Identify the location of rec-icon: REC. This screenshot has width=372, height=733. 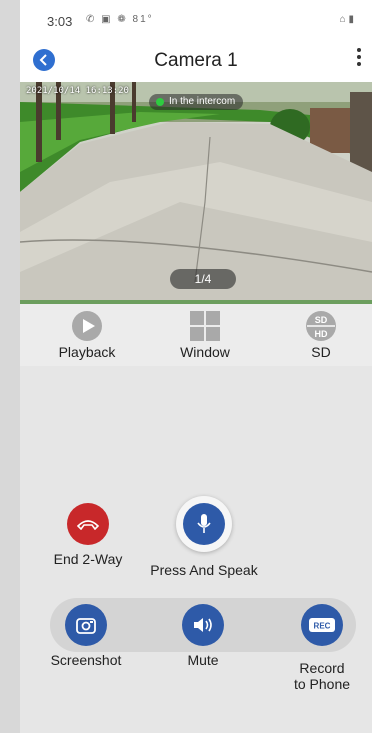
(322, 625).